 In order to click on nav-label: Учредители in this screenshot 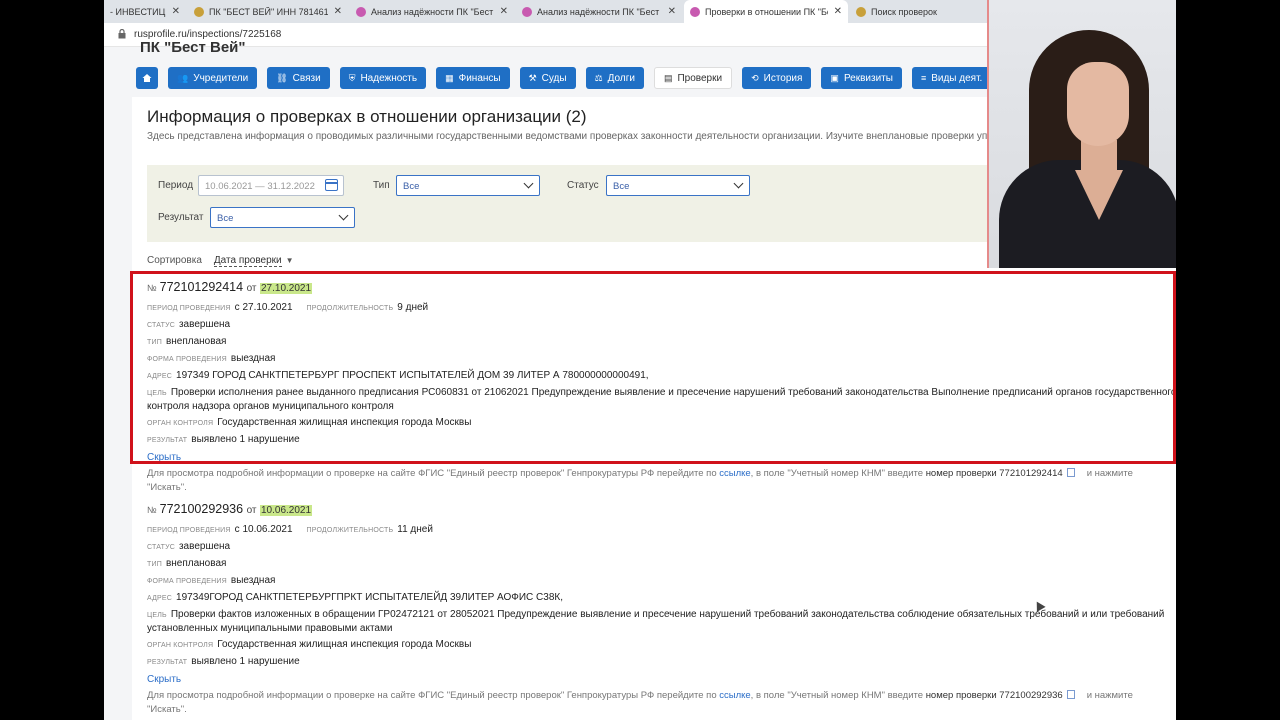, I will do `click(221, 78)`.